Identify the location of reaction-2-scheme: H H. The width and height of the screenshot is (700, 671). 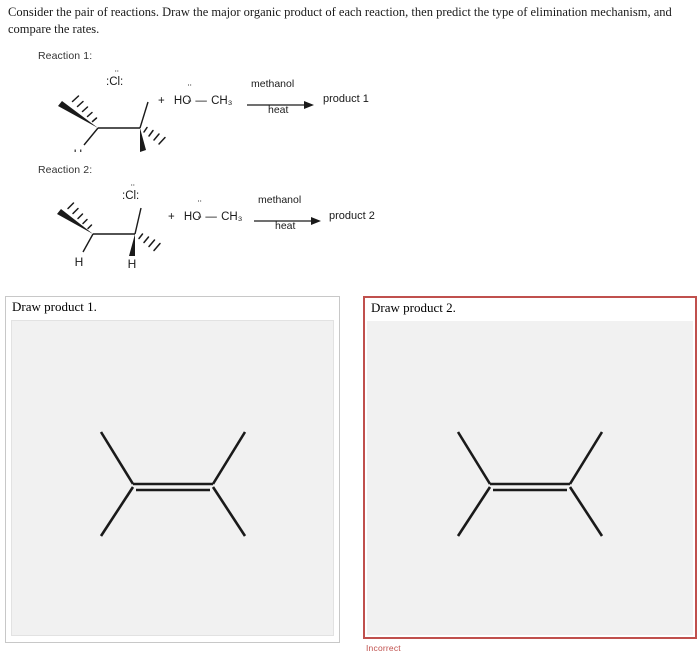
(215, 225).